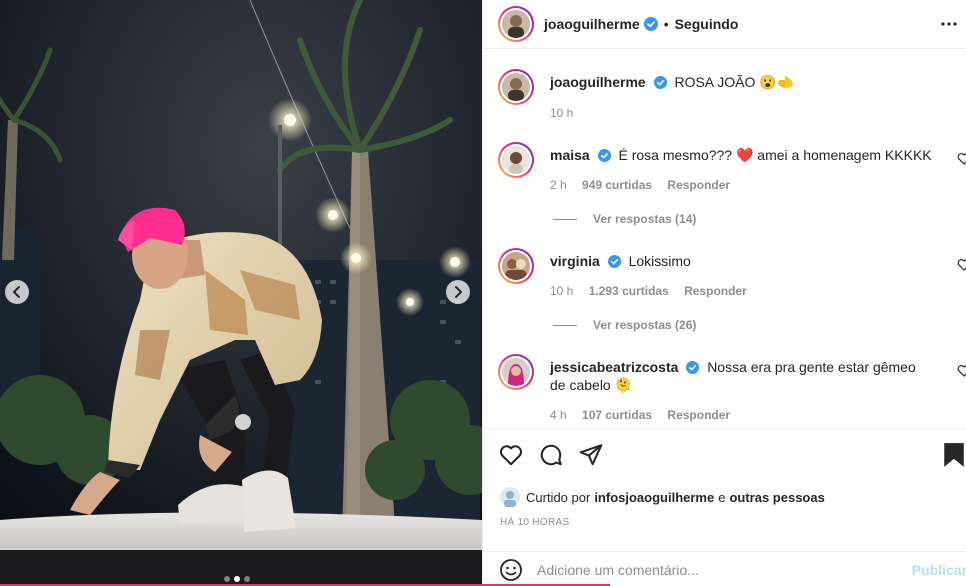 The width and height of the screenshot is (966, 586). Describe the element at coordinates (659, 261) in the screenshot. I see `comment-text: Lokissimo` at that location.